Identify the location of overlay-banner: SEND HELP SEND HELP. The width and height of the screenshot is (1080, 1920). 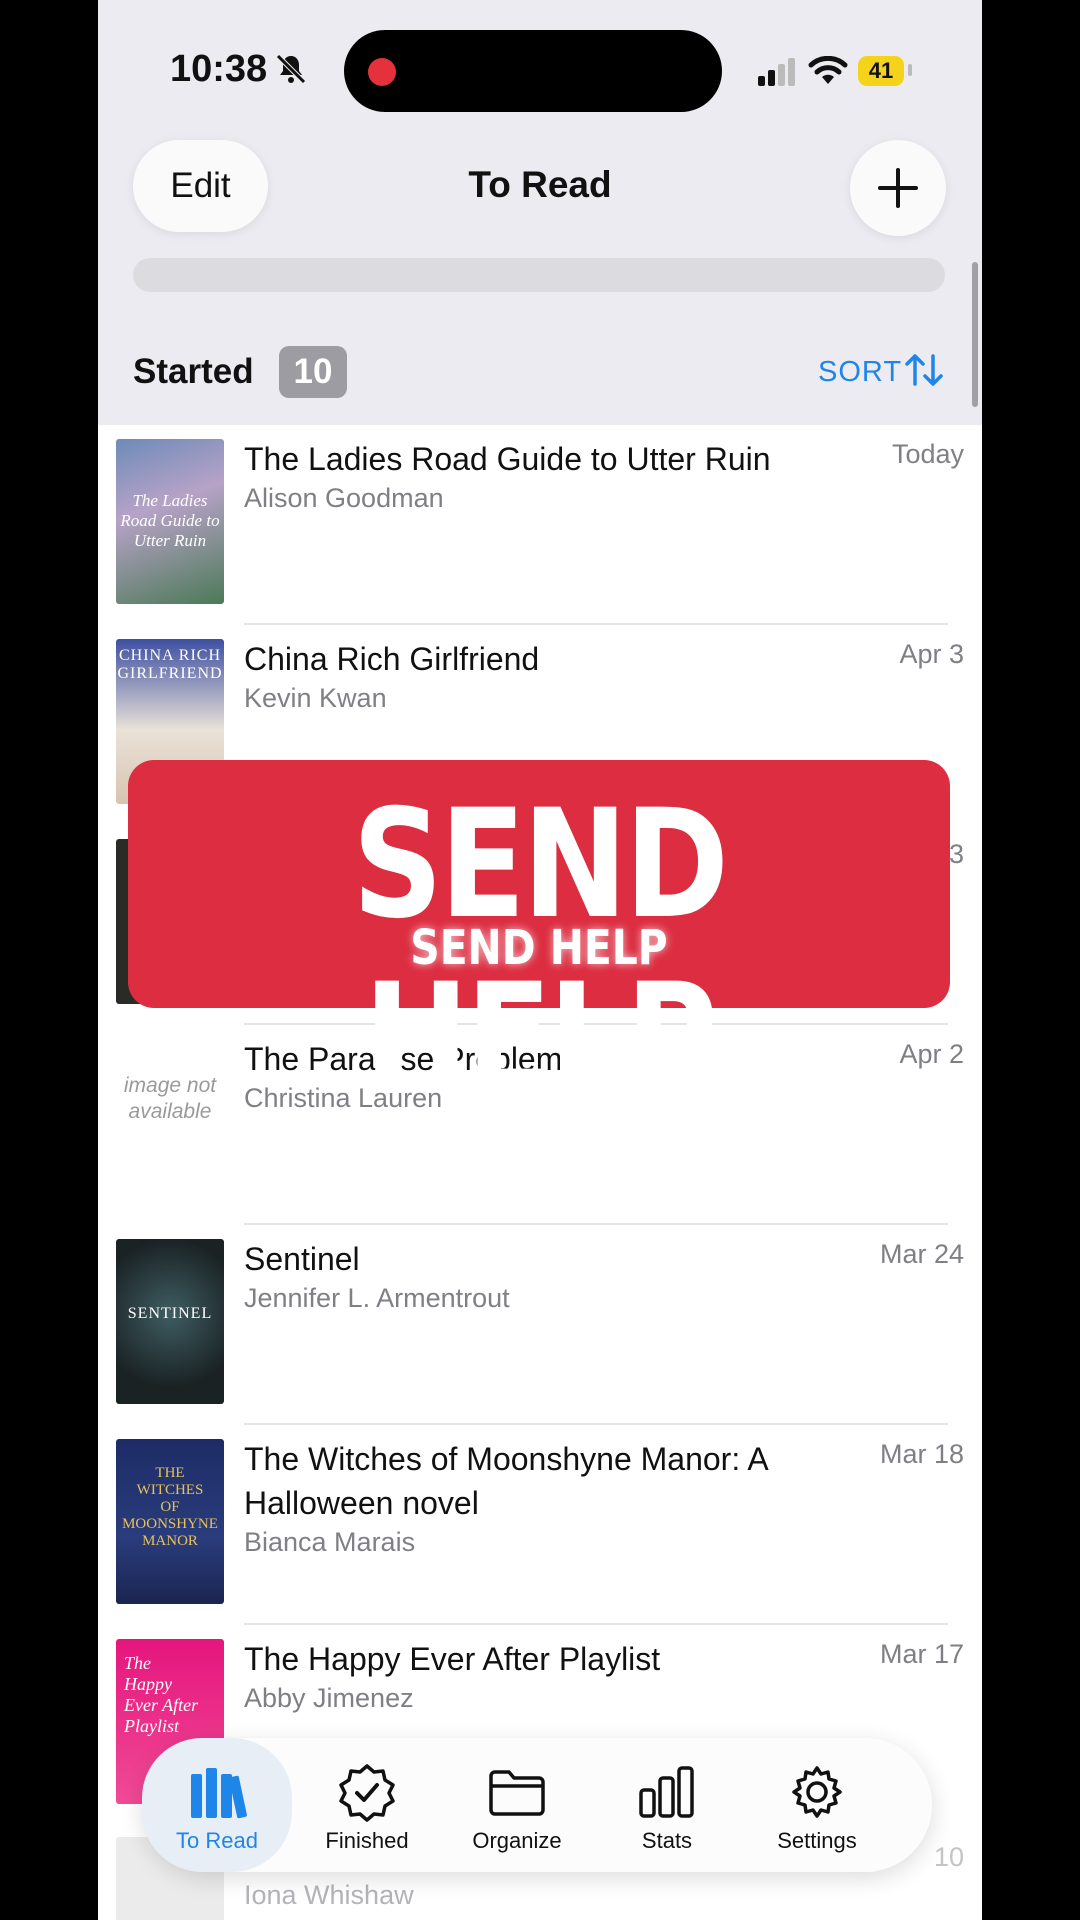
(539, 943).